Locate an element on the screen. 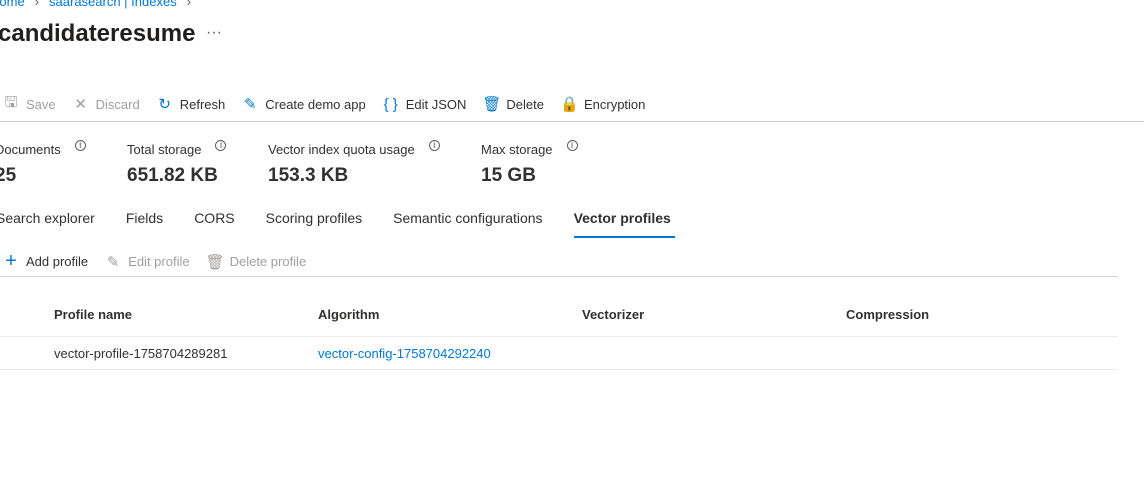 This screenshot has height=498, width=1144. column-header-compression: Compression is located at coordinates (887, 314).